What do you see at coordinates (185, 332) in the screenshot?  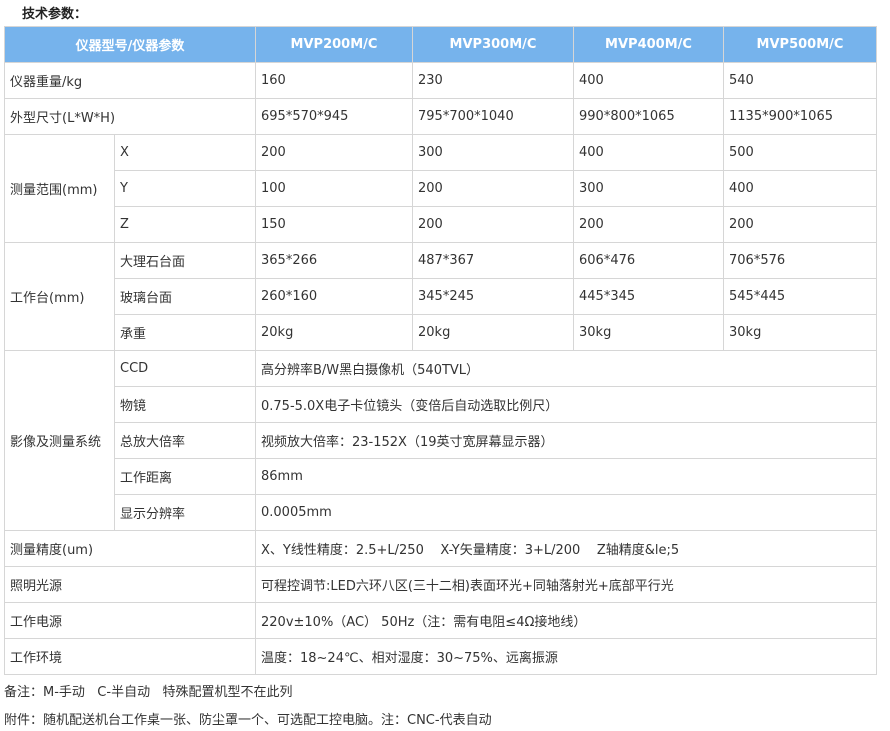 I see `sub-label: 承重` at bounding box center [185, 332].